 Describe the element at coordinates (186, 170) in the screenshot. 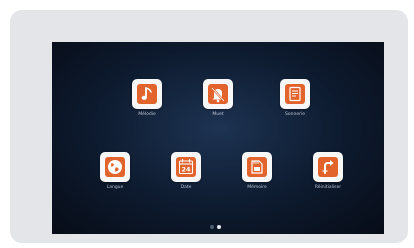

I see `calendar-day: 24` at that location.